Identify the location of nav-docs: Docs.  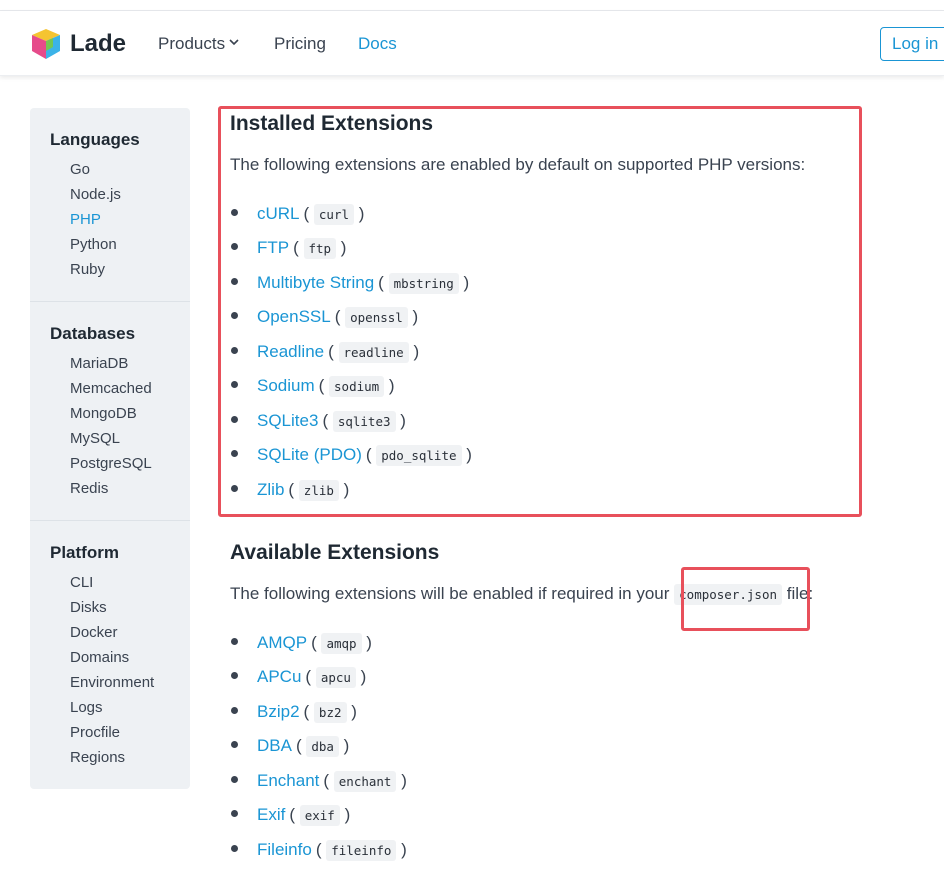
(377, 44).